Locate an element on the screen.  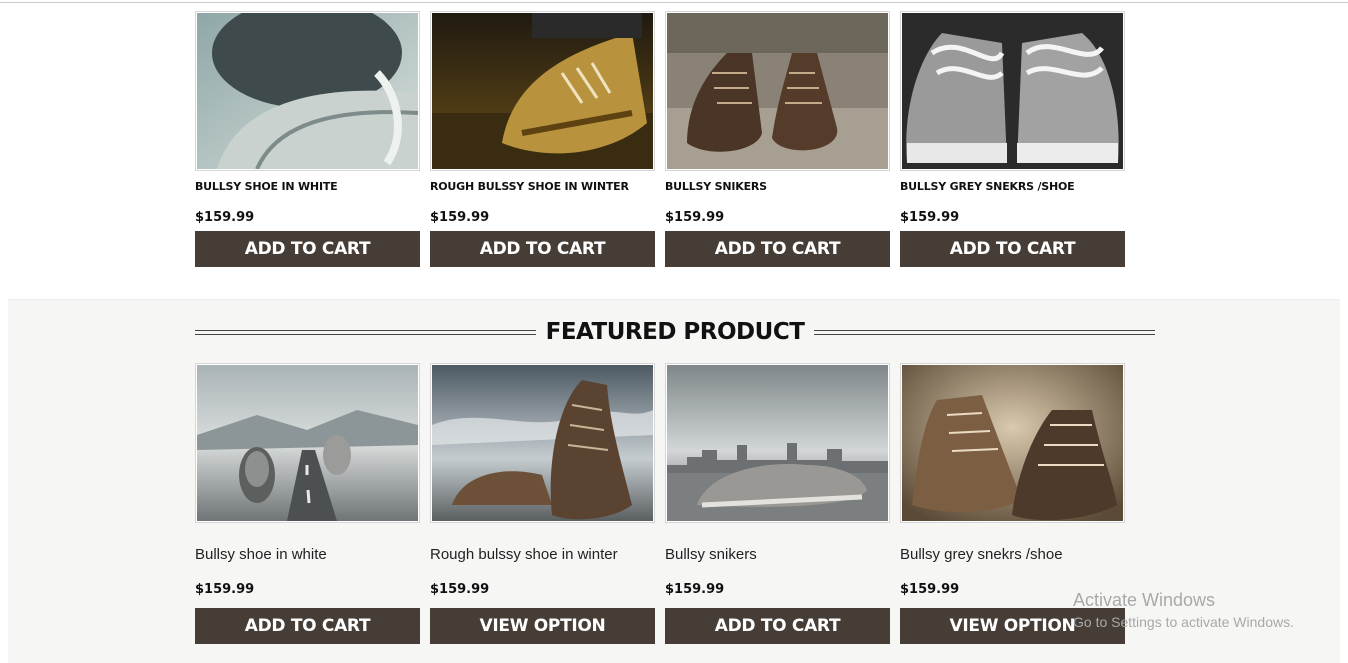
top-divider is located at coordinates (674, 1).